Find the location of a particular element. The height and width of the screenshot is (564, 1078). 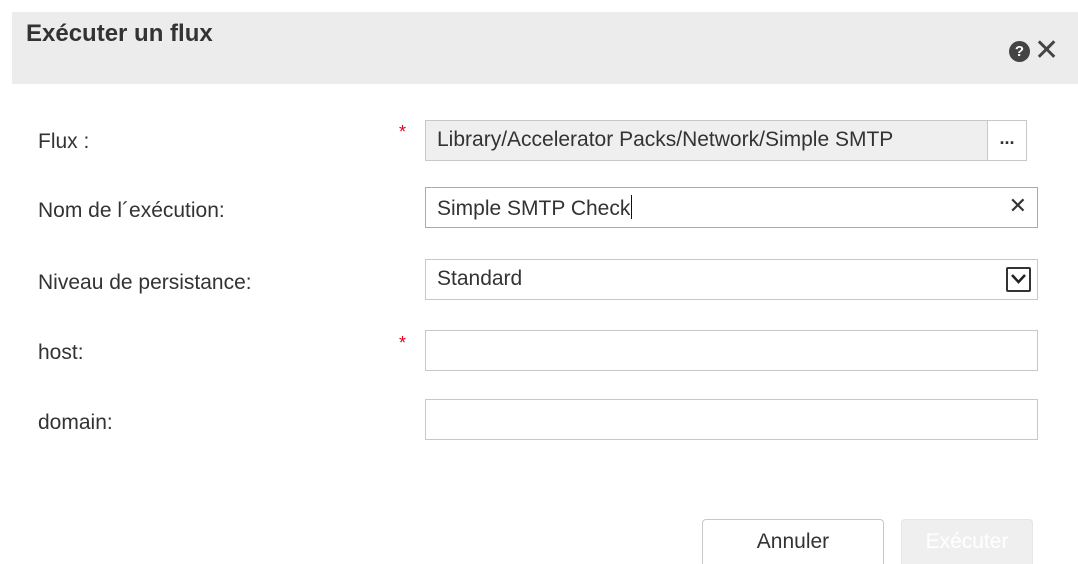

flow-label: Flux : is located at coordinates (64, 141).